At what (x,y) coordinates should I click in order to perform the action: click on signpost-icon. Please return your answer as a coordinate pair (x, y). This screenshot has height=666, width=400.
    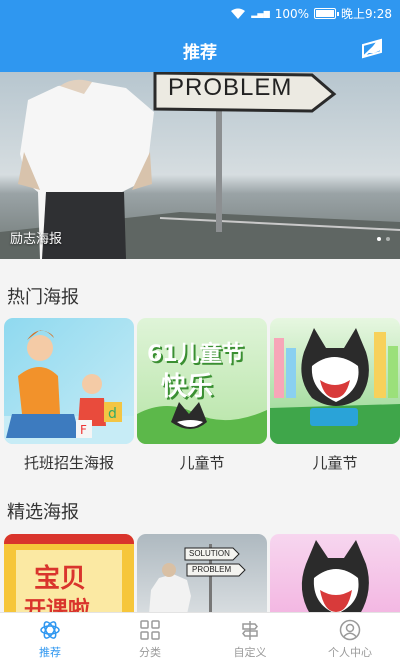
    Looking at the image, I should click on (250, 630).